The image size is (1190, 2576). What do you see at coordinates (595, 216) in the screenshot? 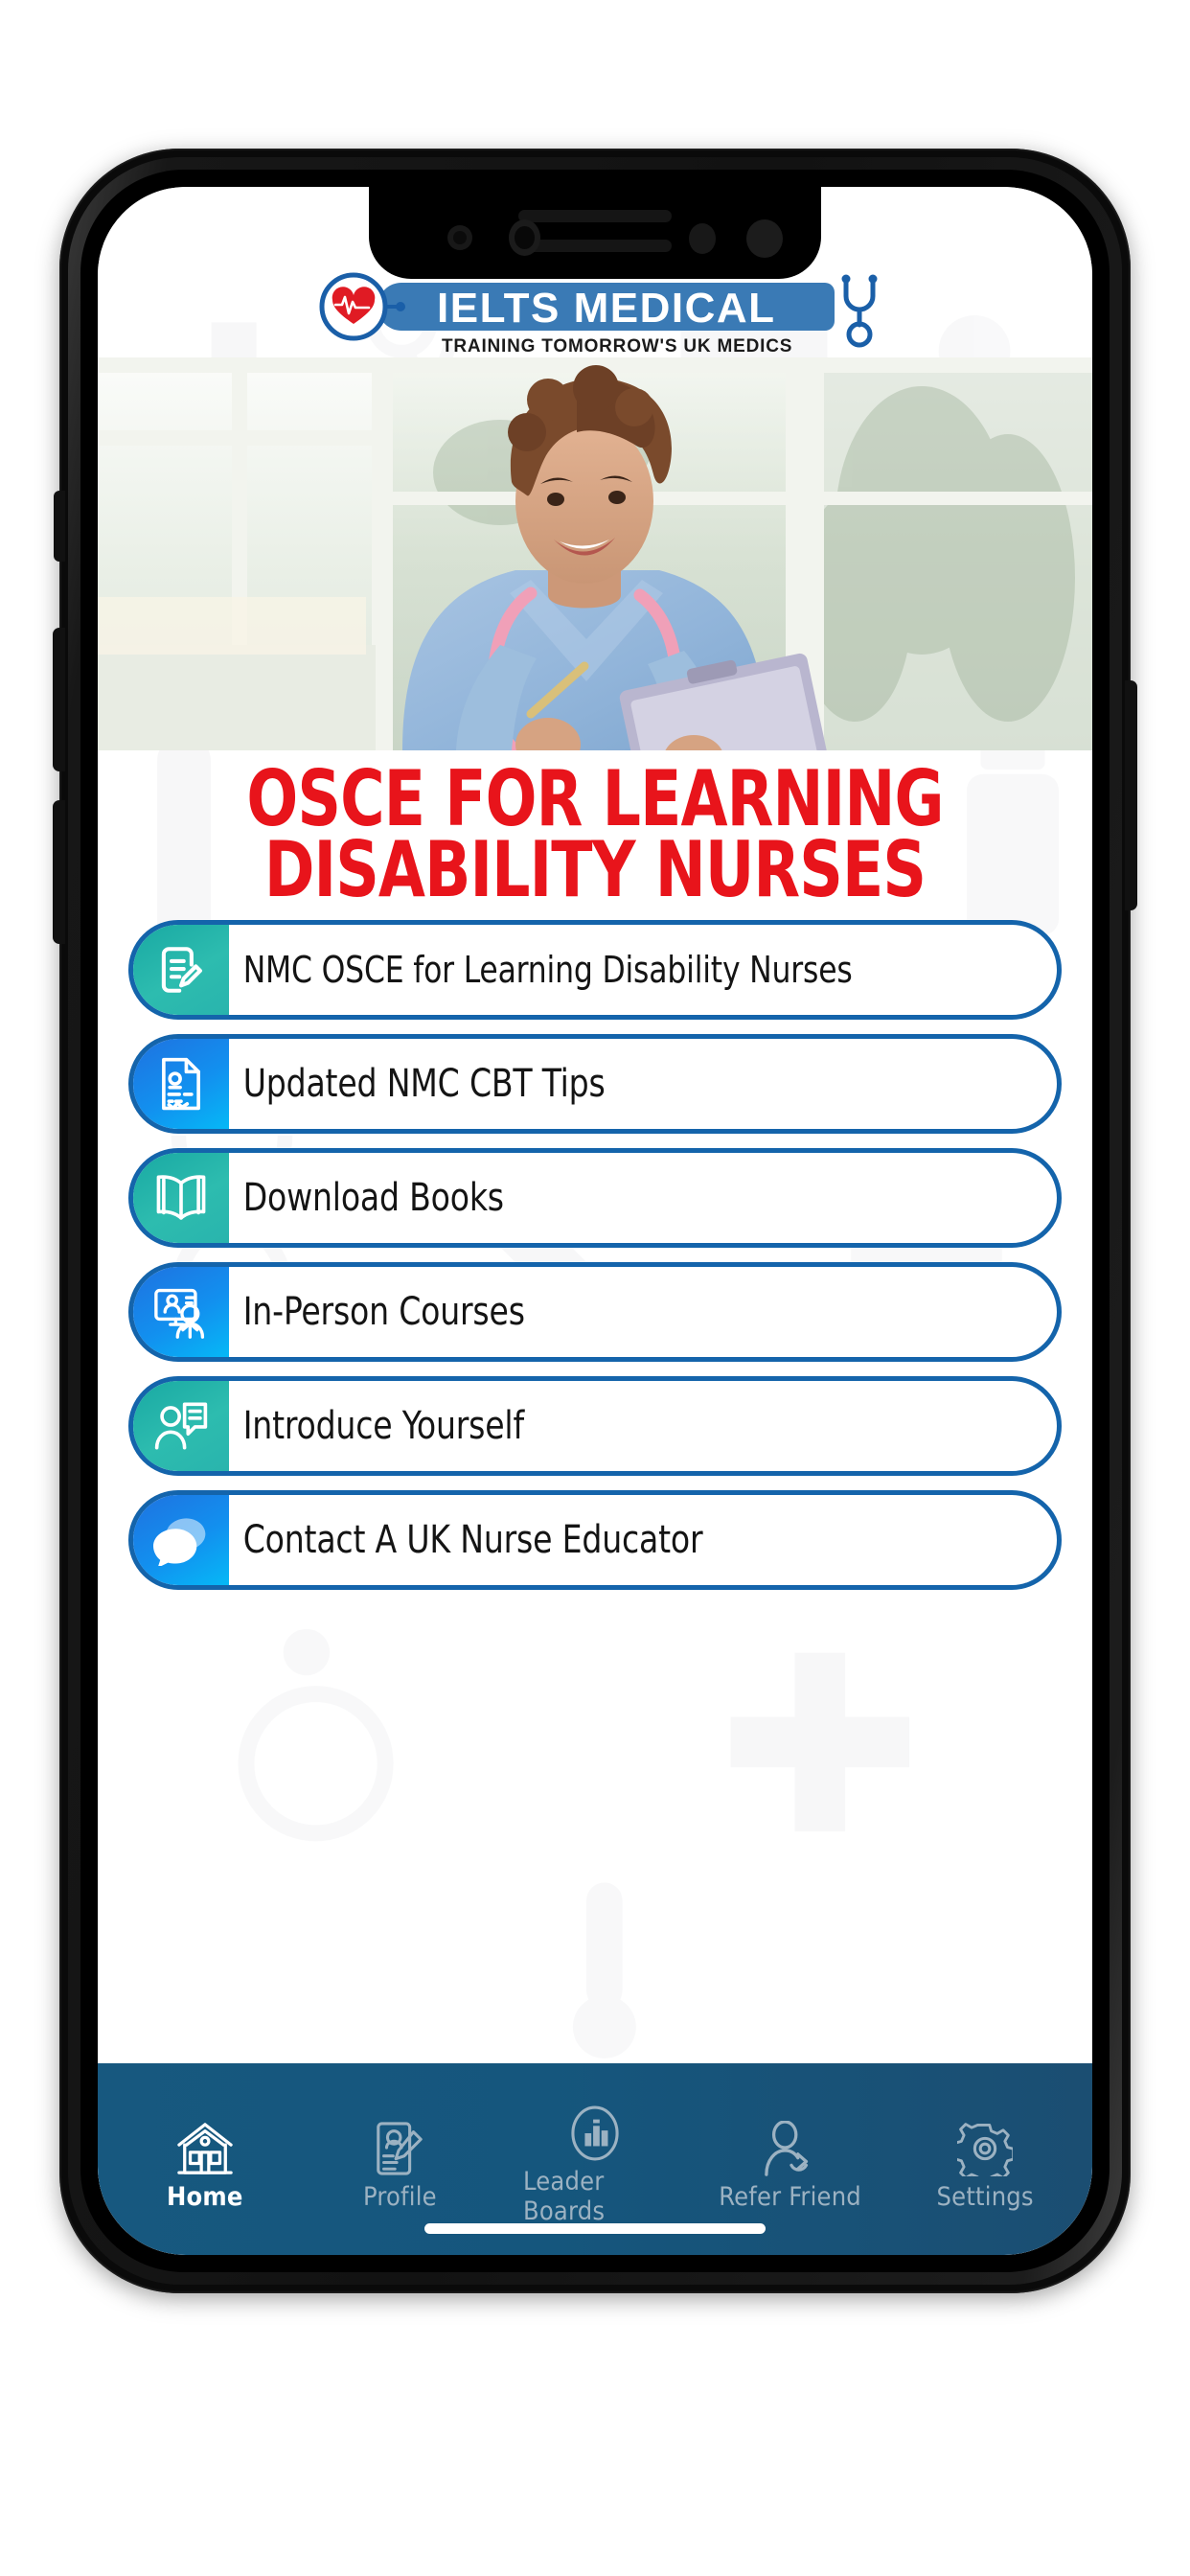
I see `earpiece-speaker` at bounding box center [595, 216].